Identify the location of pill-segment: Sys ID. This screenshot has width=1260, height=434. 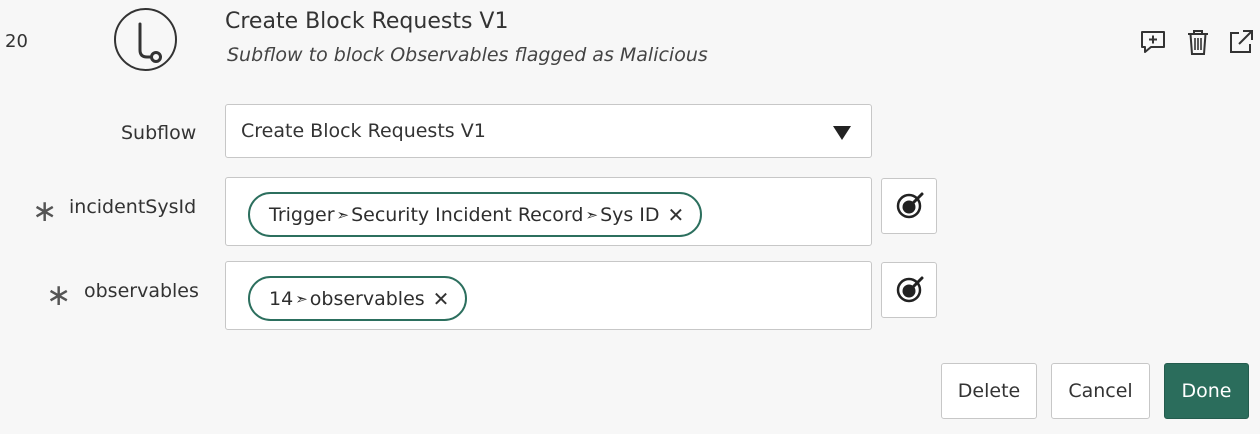
(630, 214).